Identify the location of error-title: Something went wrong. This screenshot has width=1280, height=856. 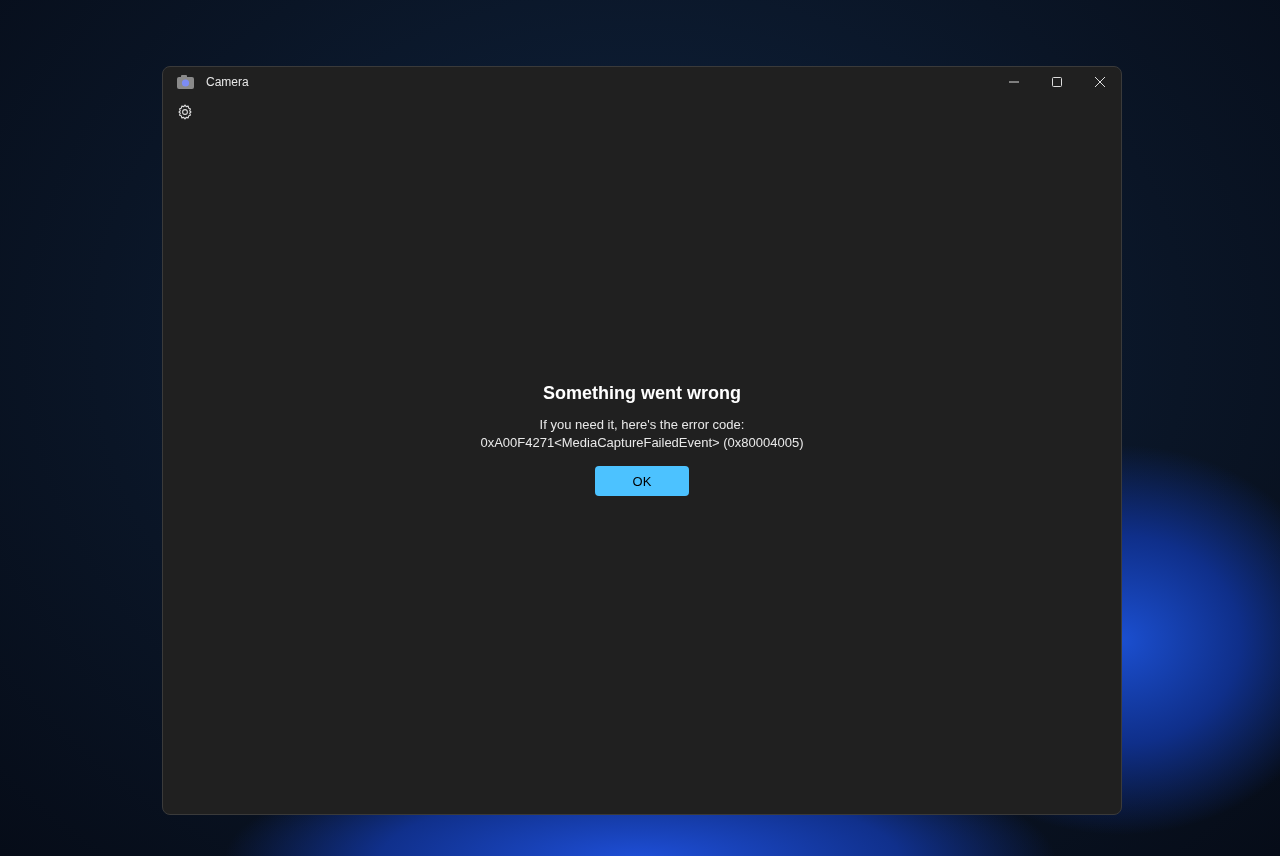
(642, 393).